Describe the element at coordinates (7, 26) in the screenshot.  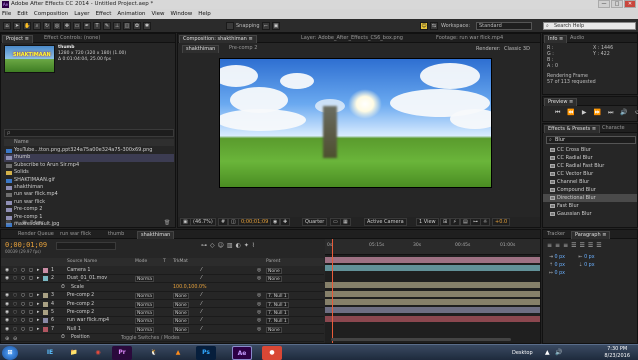
I see `home-icon: ⌂` at that location.